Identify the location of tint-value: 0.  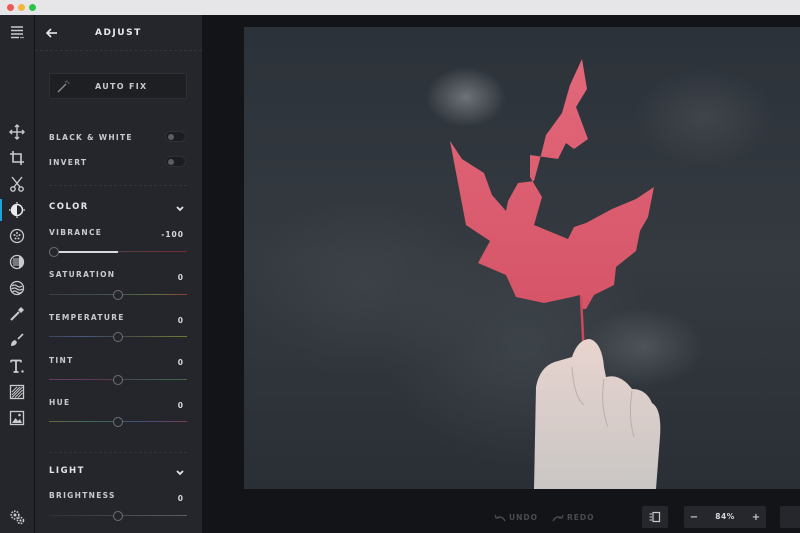
(180, 362).